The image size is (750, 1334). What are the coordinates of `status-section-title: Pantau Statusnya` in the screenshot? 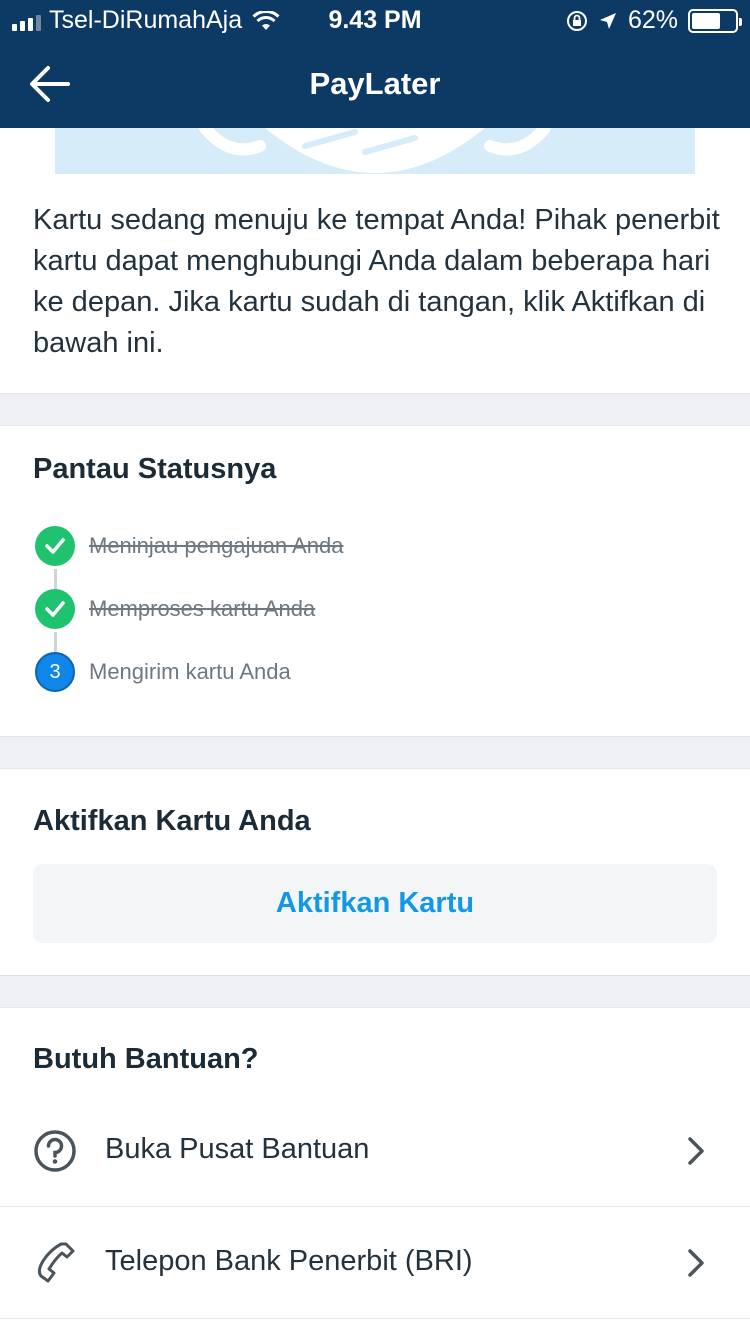 It's located at (155, 469).